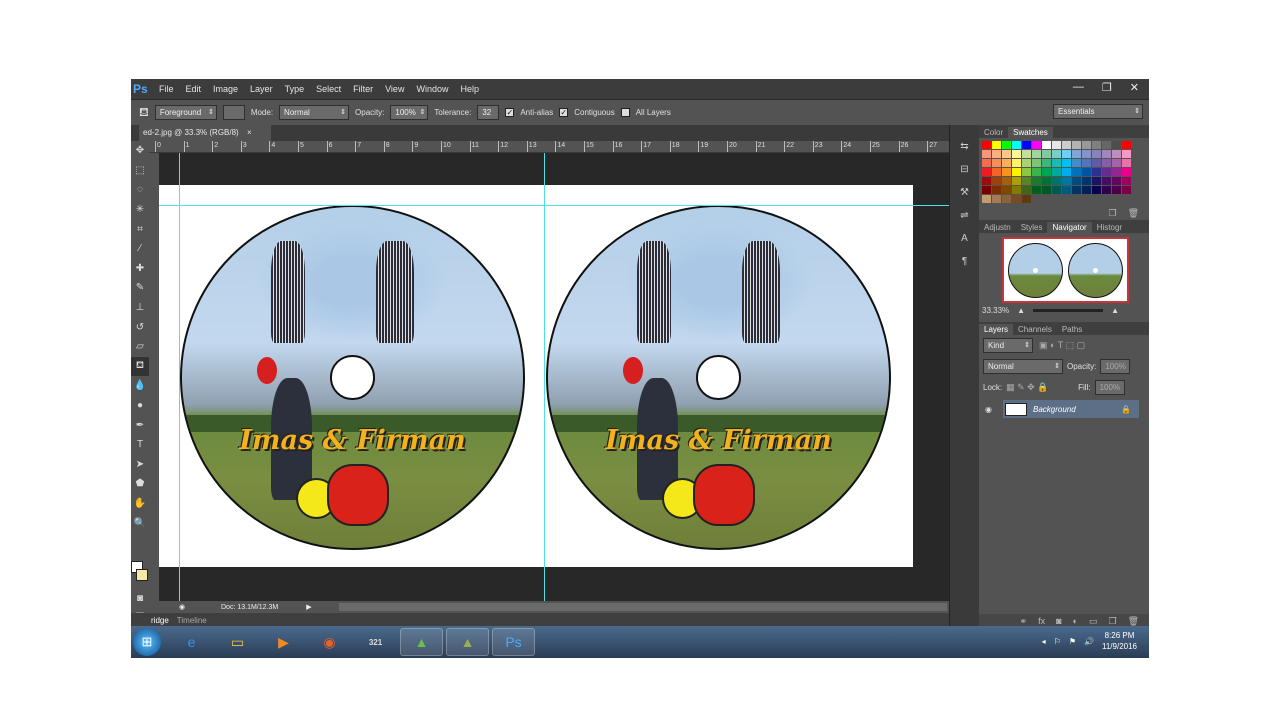  What do you see at coordinates (144, 113) in the screenshot?
I see `paint-bucket-icon: ⛾` at bounding box center [144, 113].